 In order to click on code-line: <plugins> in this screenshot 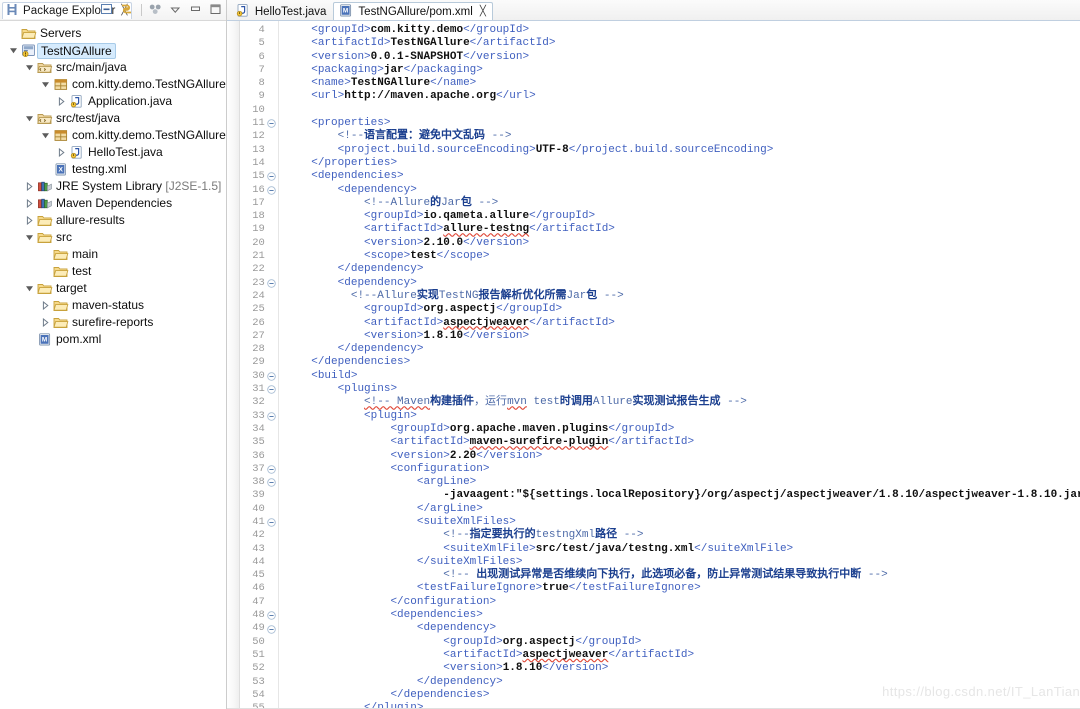, I will do `click(682, 389)`.